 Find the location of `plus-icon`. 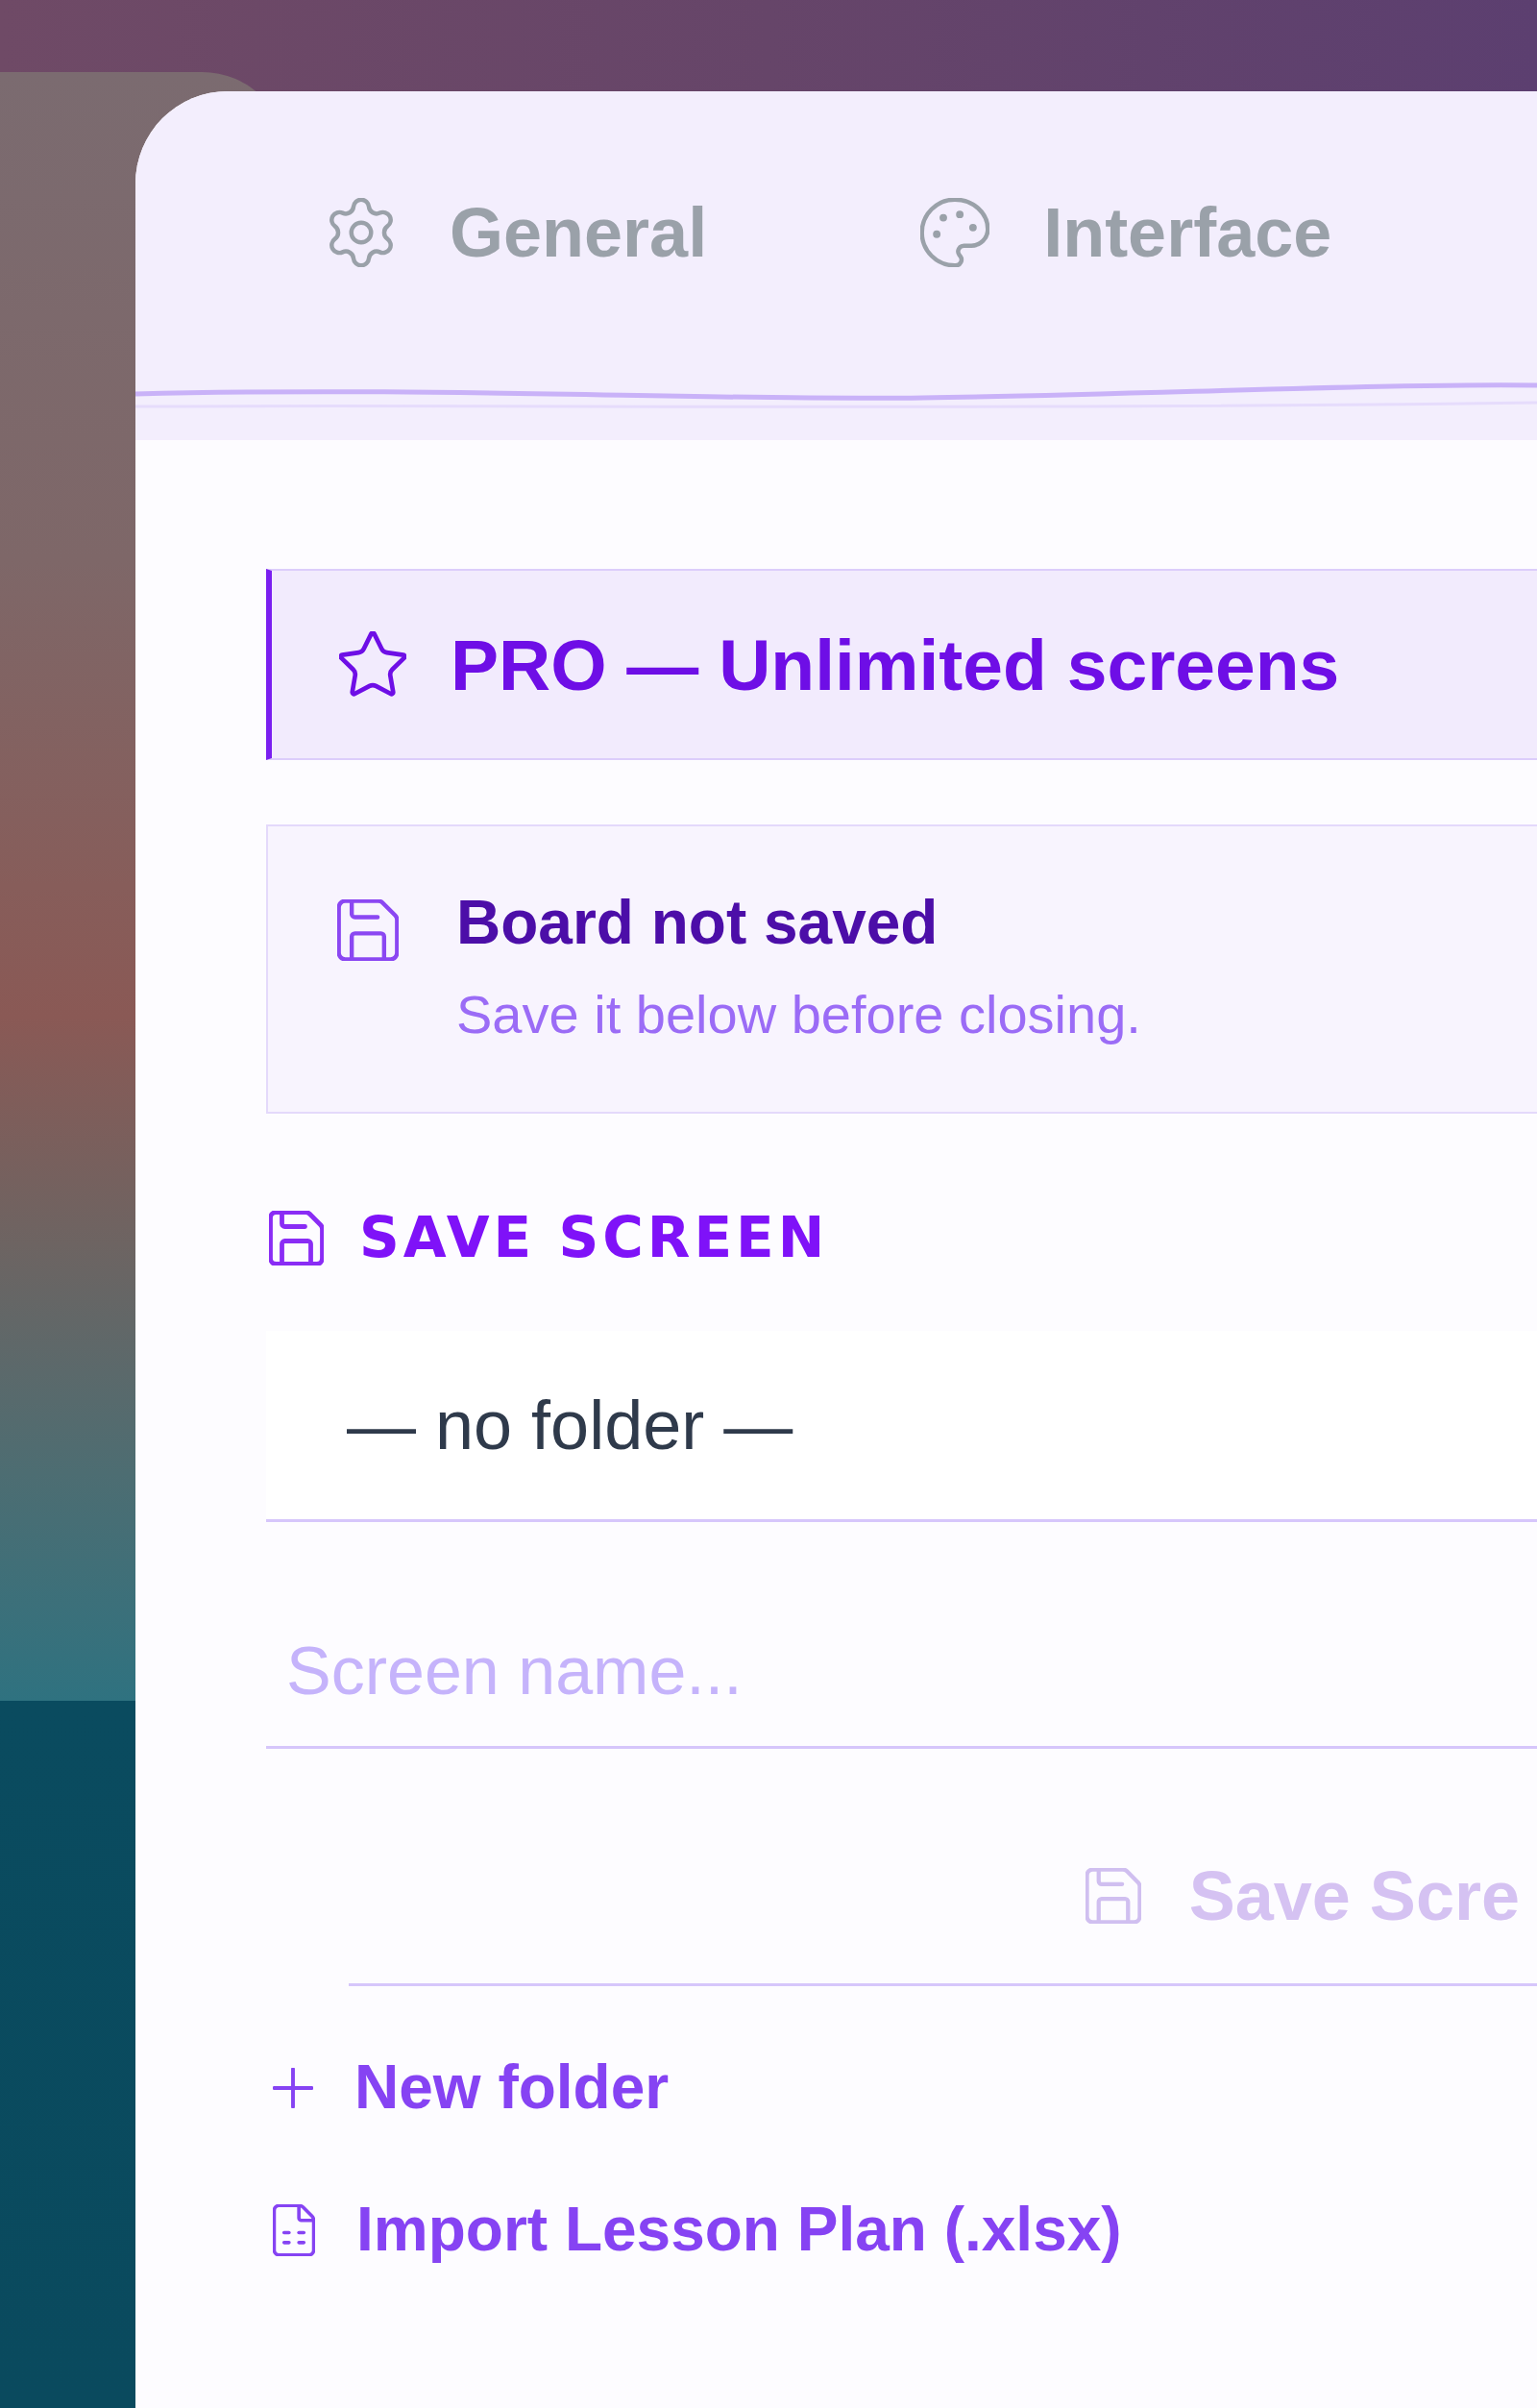

plus-icon is located at coordinates (293, 2087).